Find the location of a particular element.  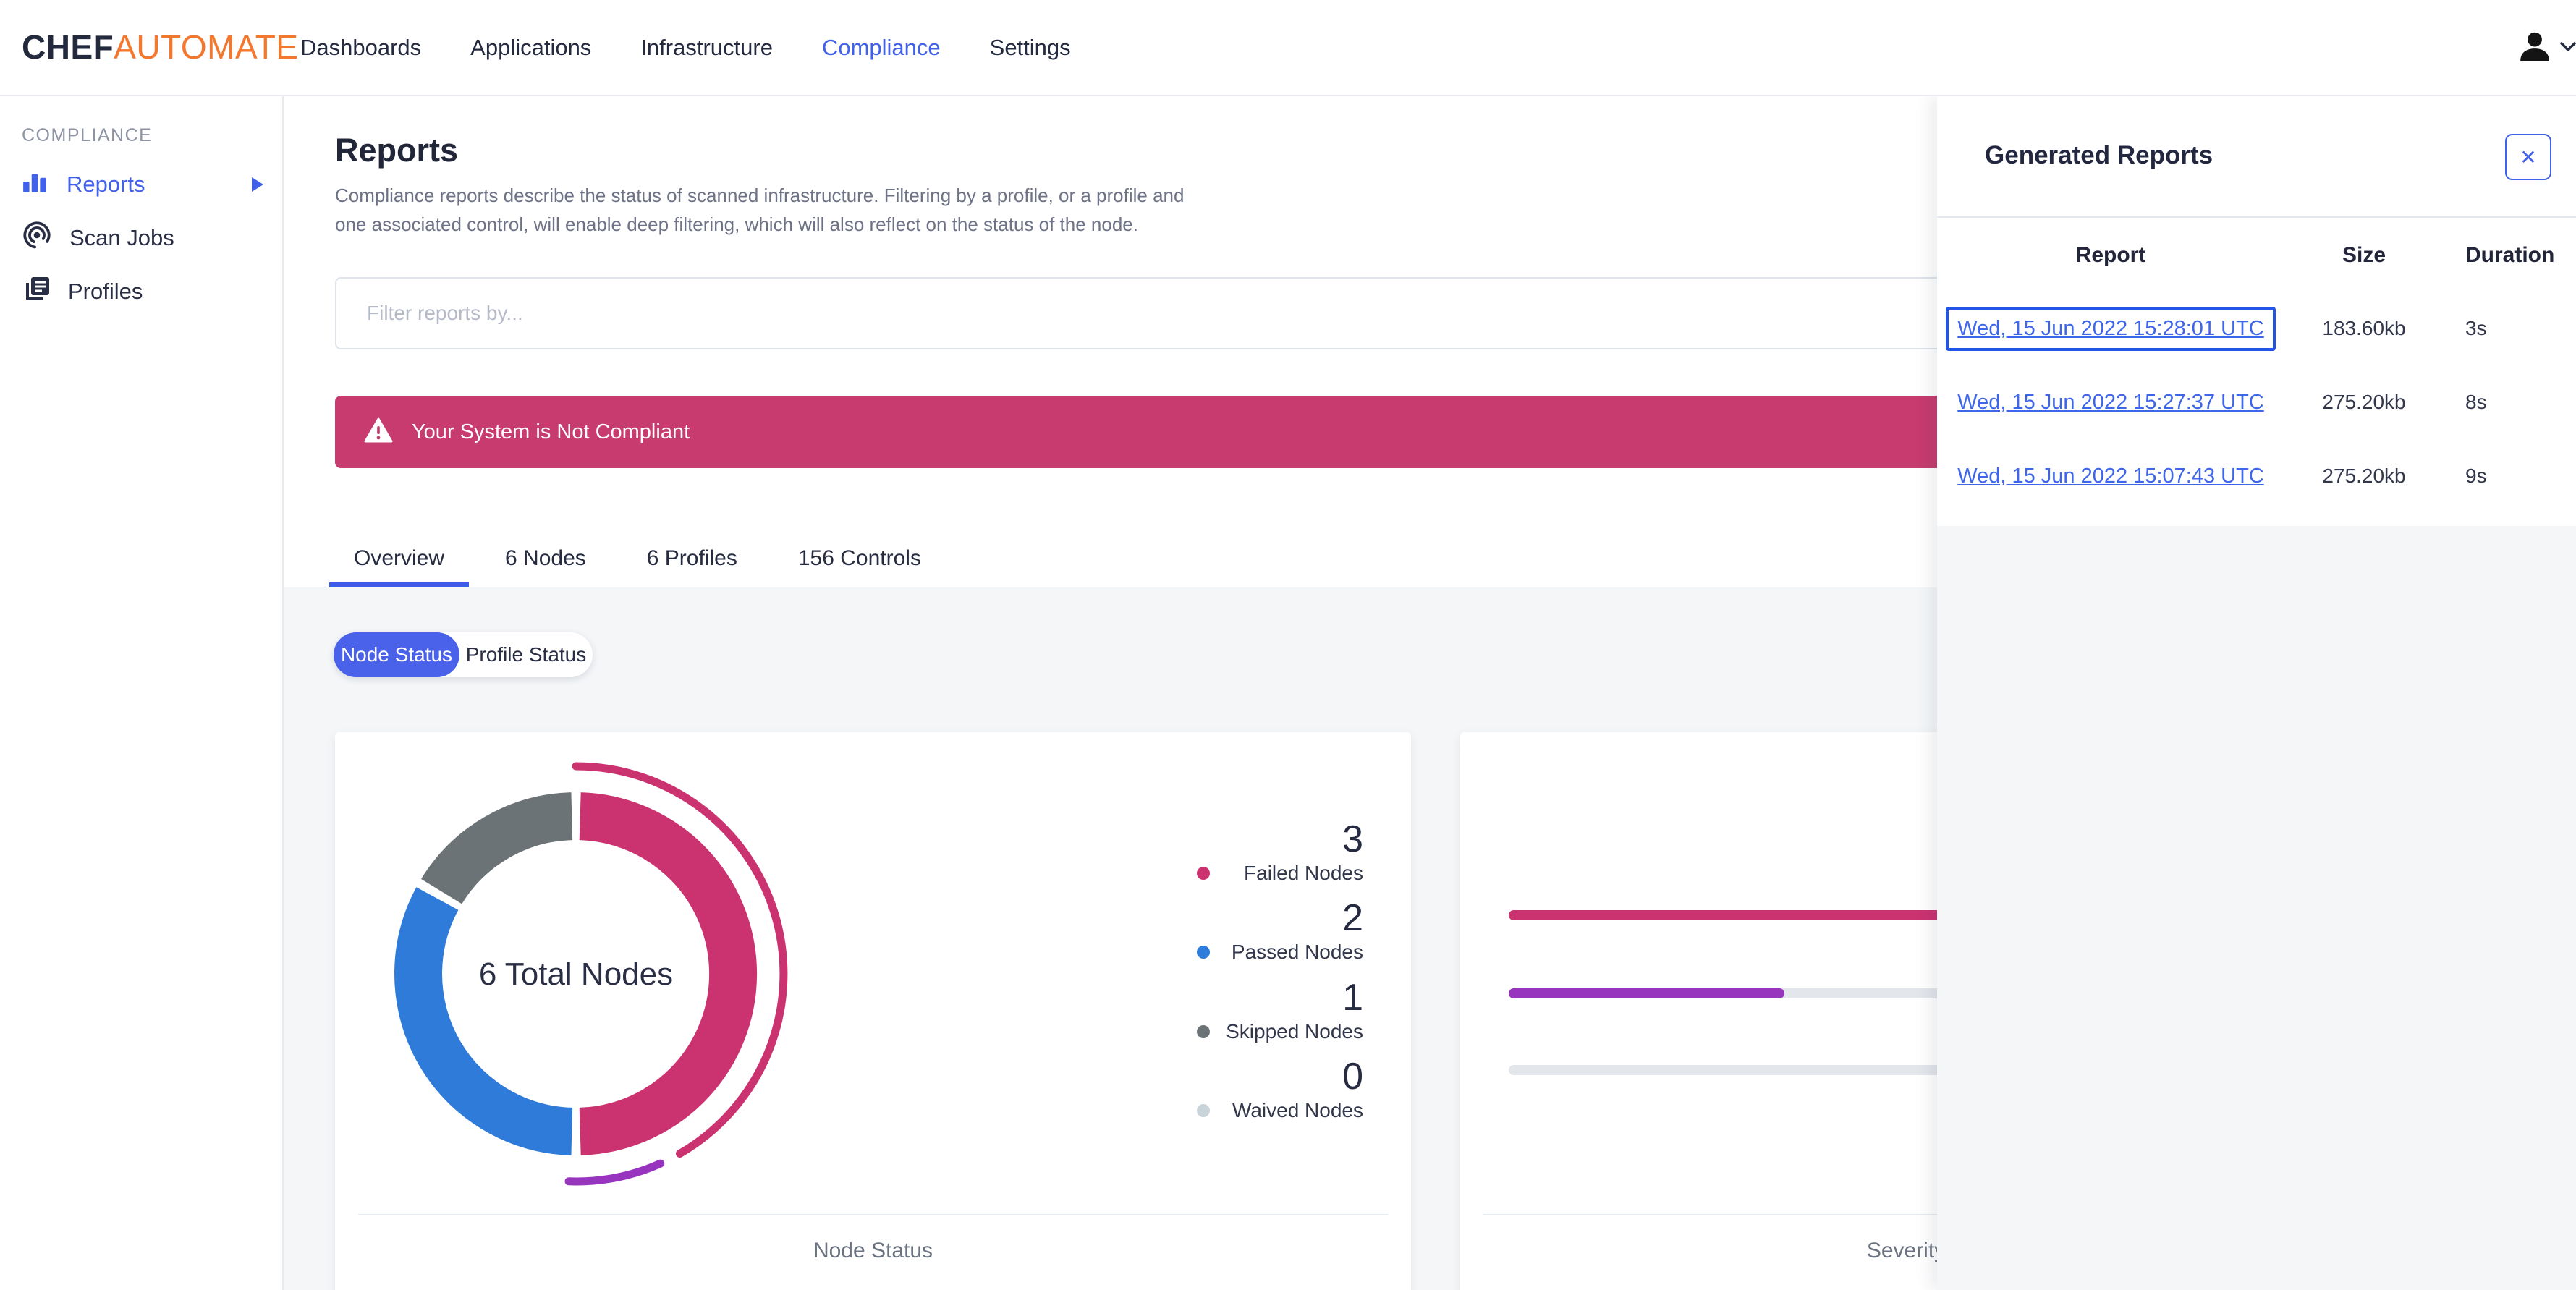

waived-label: Waived Nodes is located at coordinates (1297, 1110).